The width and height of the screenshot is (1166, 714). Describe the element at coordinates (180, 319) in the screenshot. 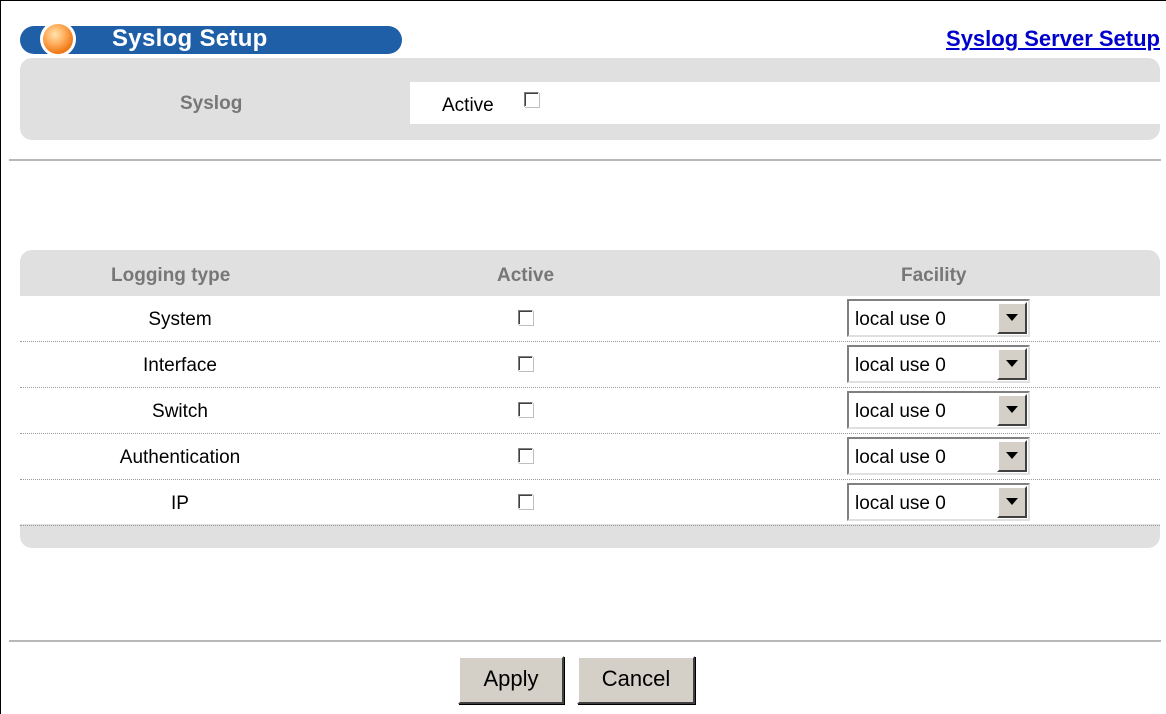

I see `logging-type-label: System` at that location.